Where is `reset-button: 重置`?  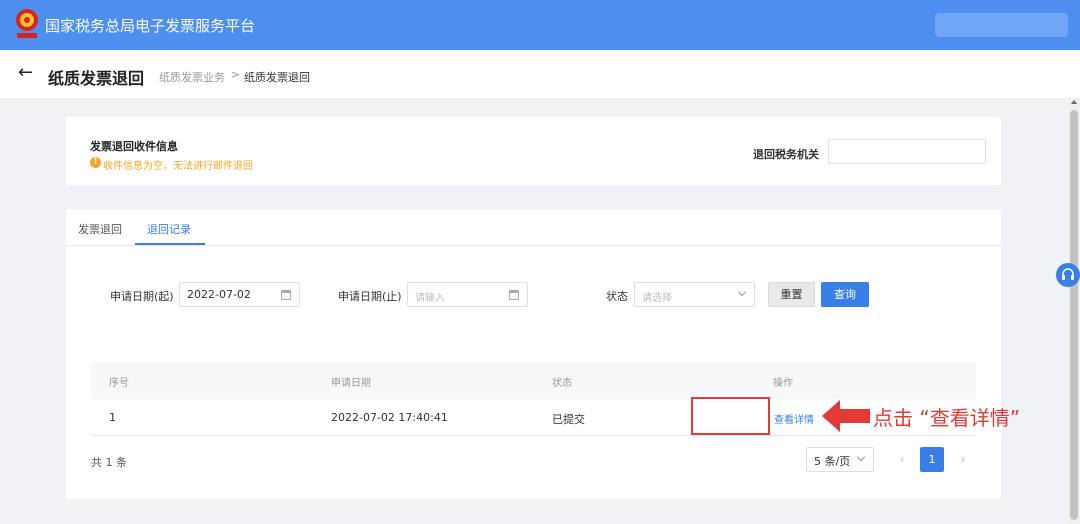
reset-button: 重置 is located at coordinates (791, 294).